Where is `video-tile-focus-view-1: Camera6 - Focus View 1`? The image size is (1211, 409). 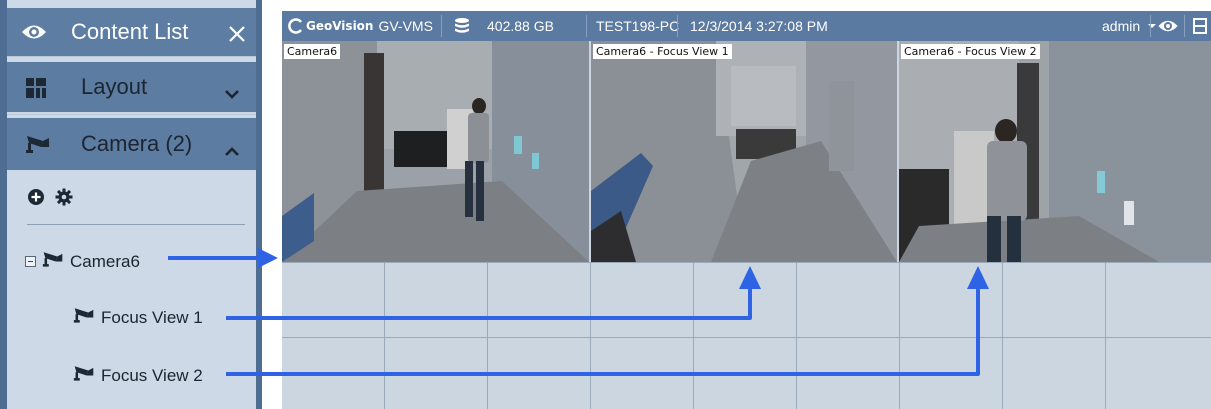 video-tile-focus-view-1: Camera6 - Focus View 1 is located at coordinates (744, 151).